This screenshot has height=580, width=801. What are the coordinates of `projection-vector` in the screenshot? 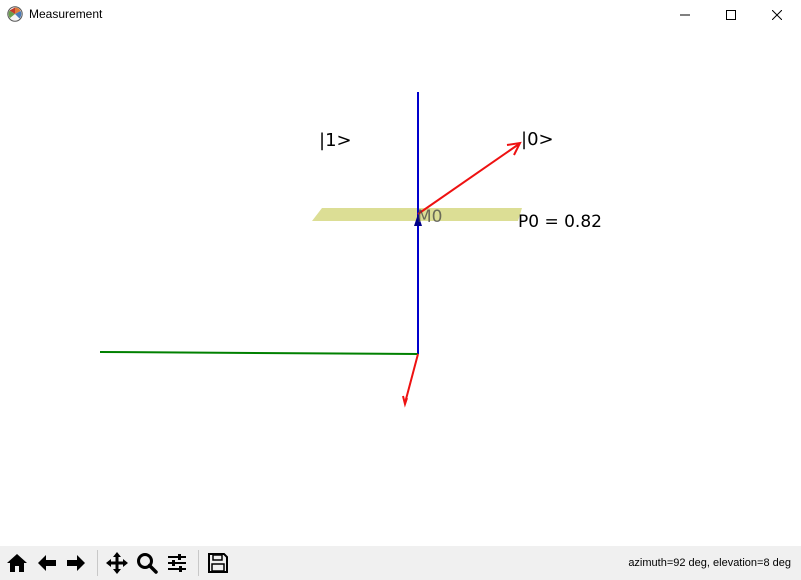 It's located at (411, 378).